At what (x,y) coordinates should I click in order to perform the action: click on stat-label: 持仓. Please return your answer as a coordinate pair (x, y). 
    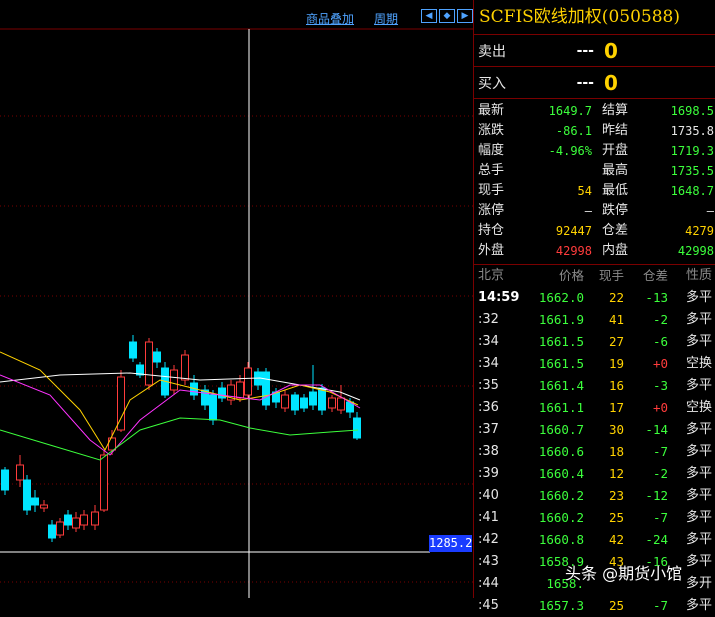
    Looking at the image, I should click on (491, 230).